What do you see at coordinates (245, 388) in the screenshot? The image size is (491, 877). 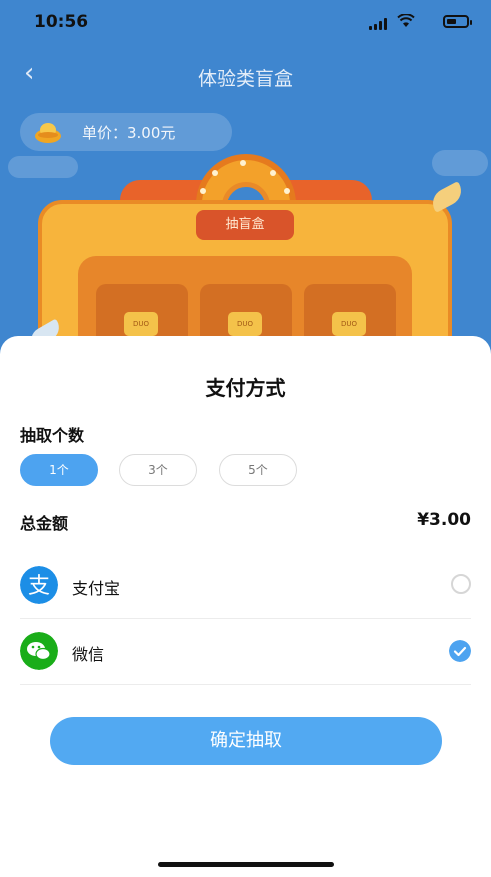 I see `sheet-title: 支付方式` at bounding box center [245, 388].